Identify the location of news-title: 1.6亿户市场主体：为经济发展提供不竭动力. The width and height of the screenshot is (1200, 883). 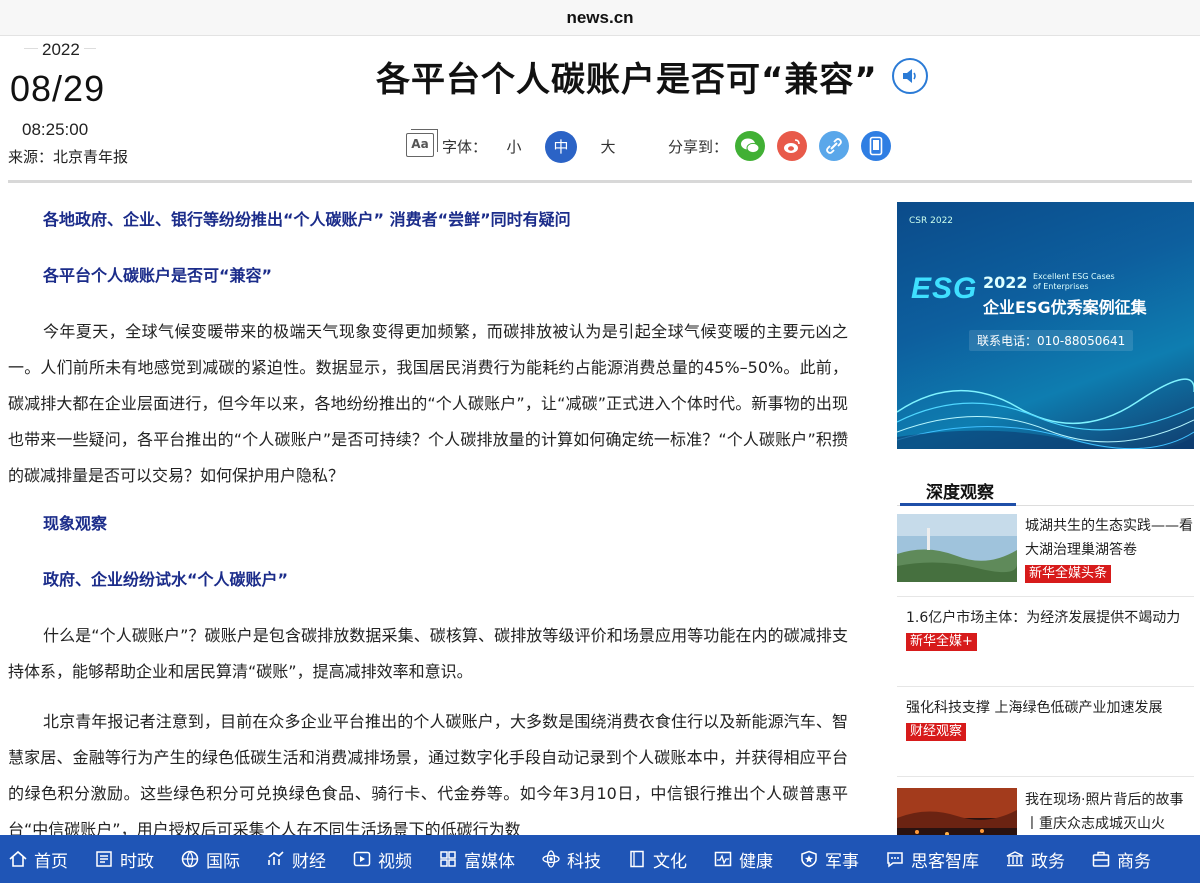
(1045, 618).